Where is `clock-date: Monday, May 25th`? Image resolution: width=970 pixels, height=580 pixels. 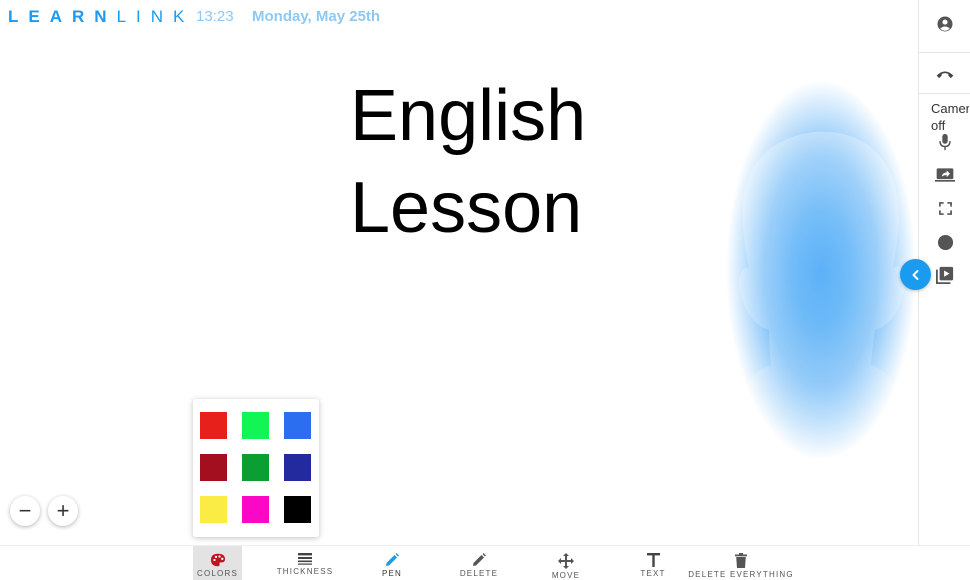
clock-date: Monday, May 25th is located at coordinates (316, 16).